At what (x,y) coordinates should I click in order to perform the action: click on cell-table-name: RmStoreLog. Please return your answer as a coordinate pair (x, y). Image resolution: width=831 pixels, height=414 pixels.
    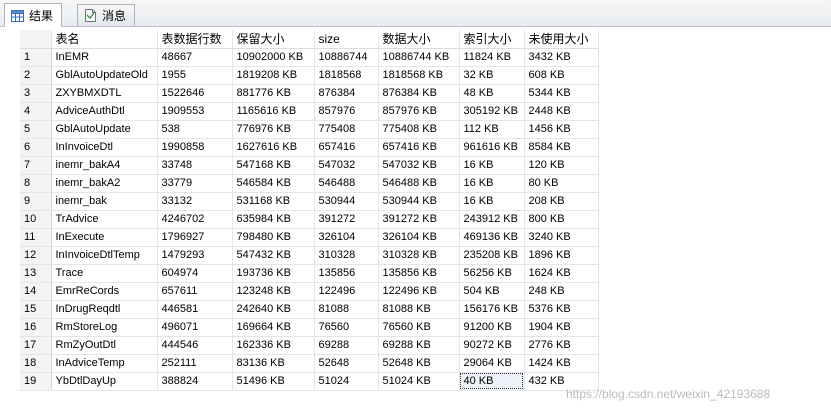
    Looking at the image, I should click on (104, 327).